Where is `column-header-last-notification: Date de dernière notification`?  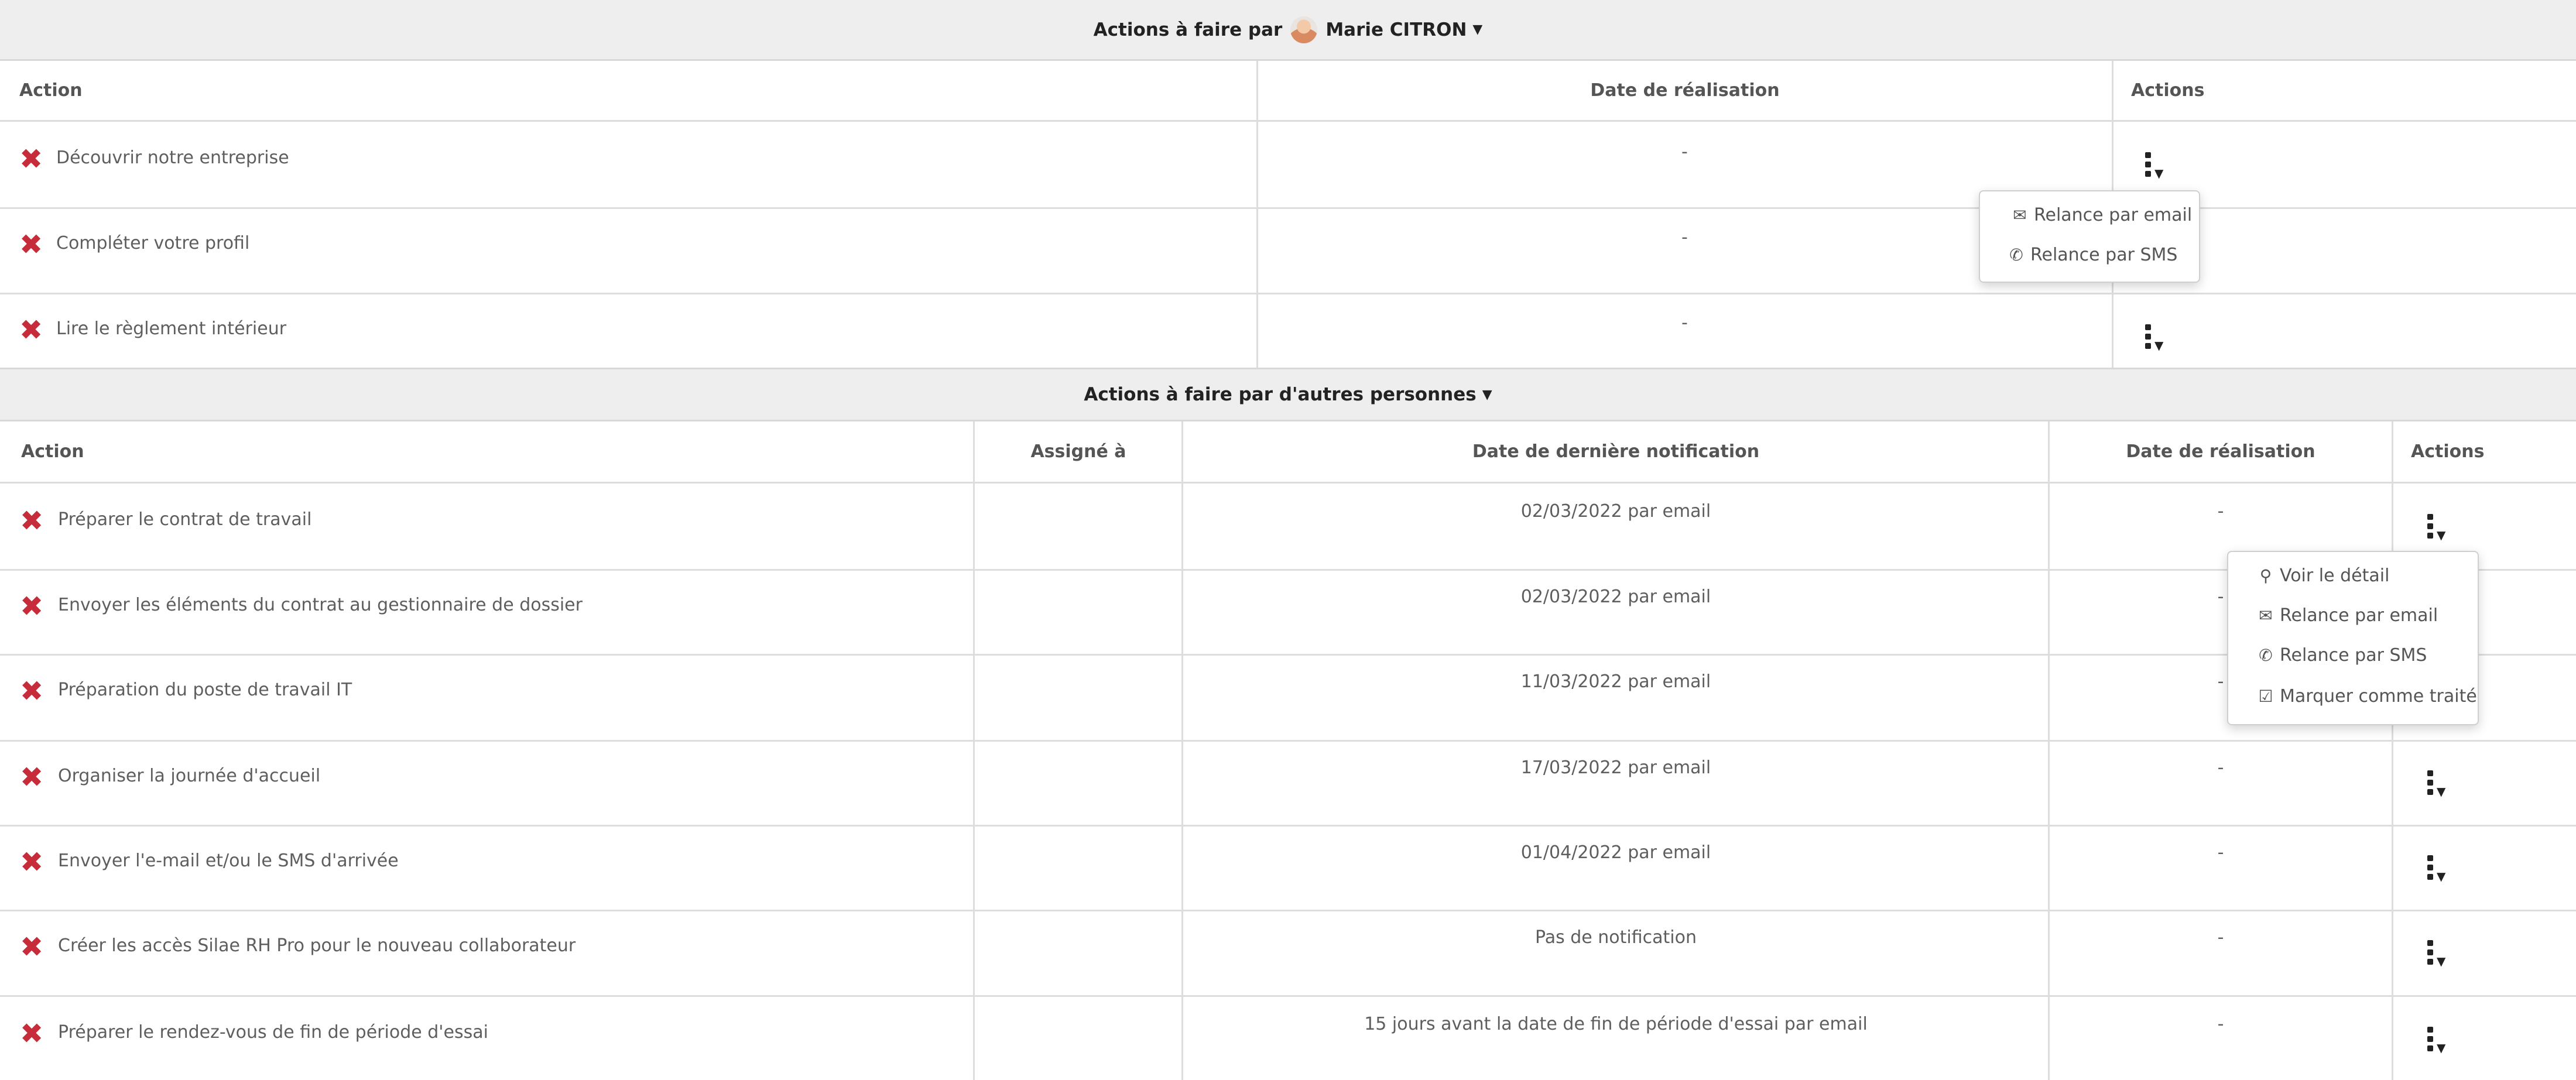
column-header-last-notification: Date de dernière notification is located at coordinates (1616, 452).